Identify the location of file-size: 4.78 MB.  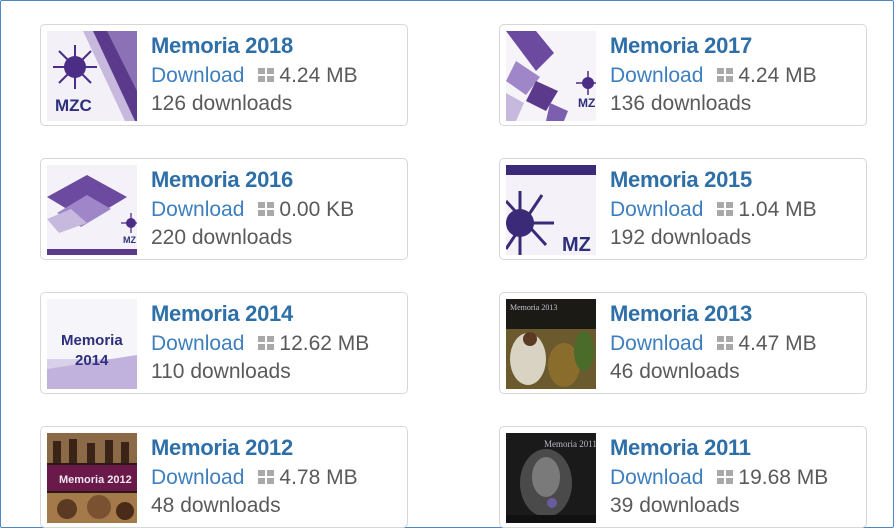
(318, 477).